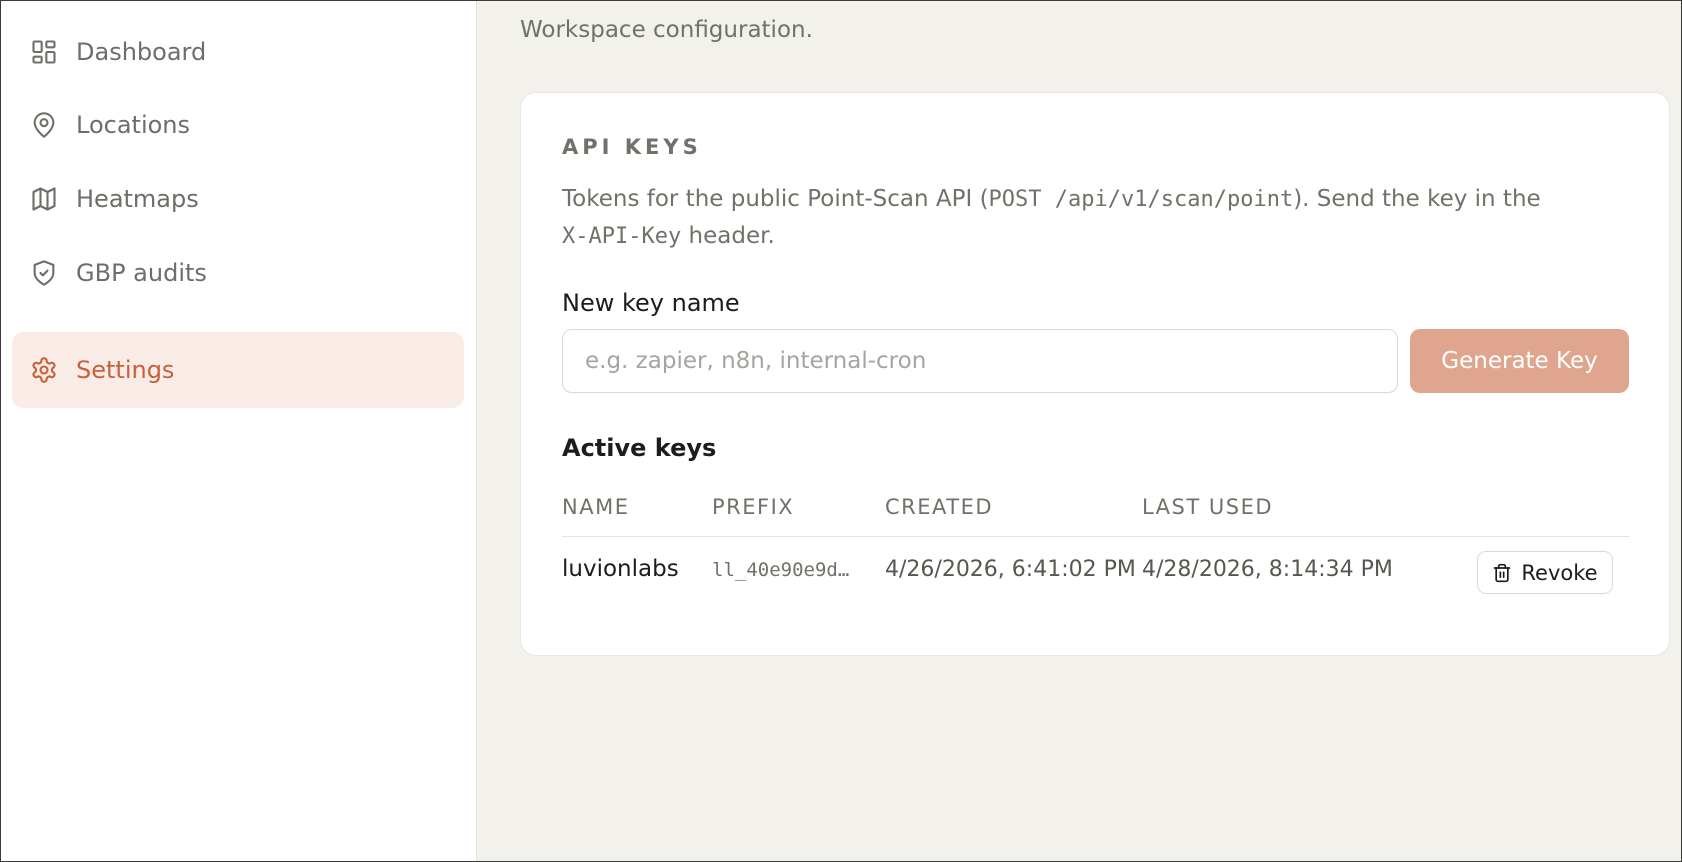  What do you see at coordinates (1559, 572) in the screenshot?
I see `revoke-label: Revoke` at bounding box center [1559, 572].